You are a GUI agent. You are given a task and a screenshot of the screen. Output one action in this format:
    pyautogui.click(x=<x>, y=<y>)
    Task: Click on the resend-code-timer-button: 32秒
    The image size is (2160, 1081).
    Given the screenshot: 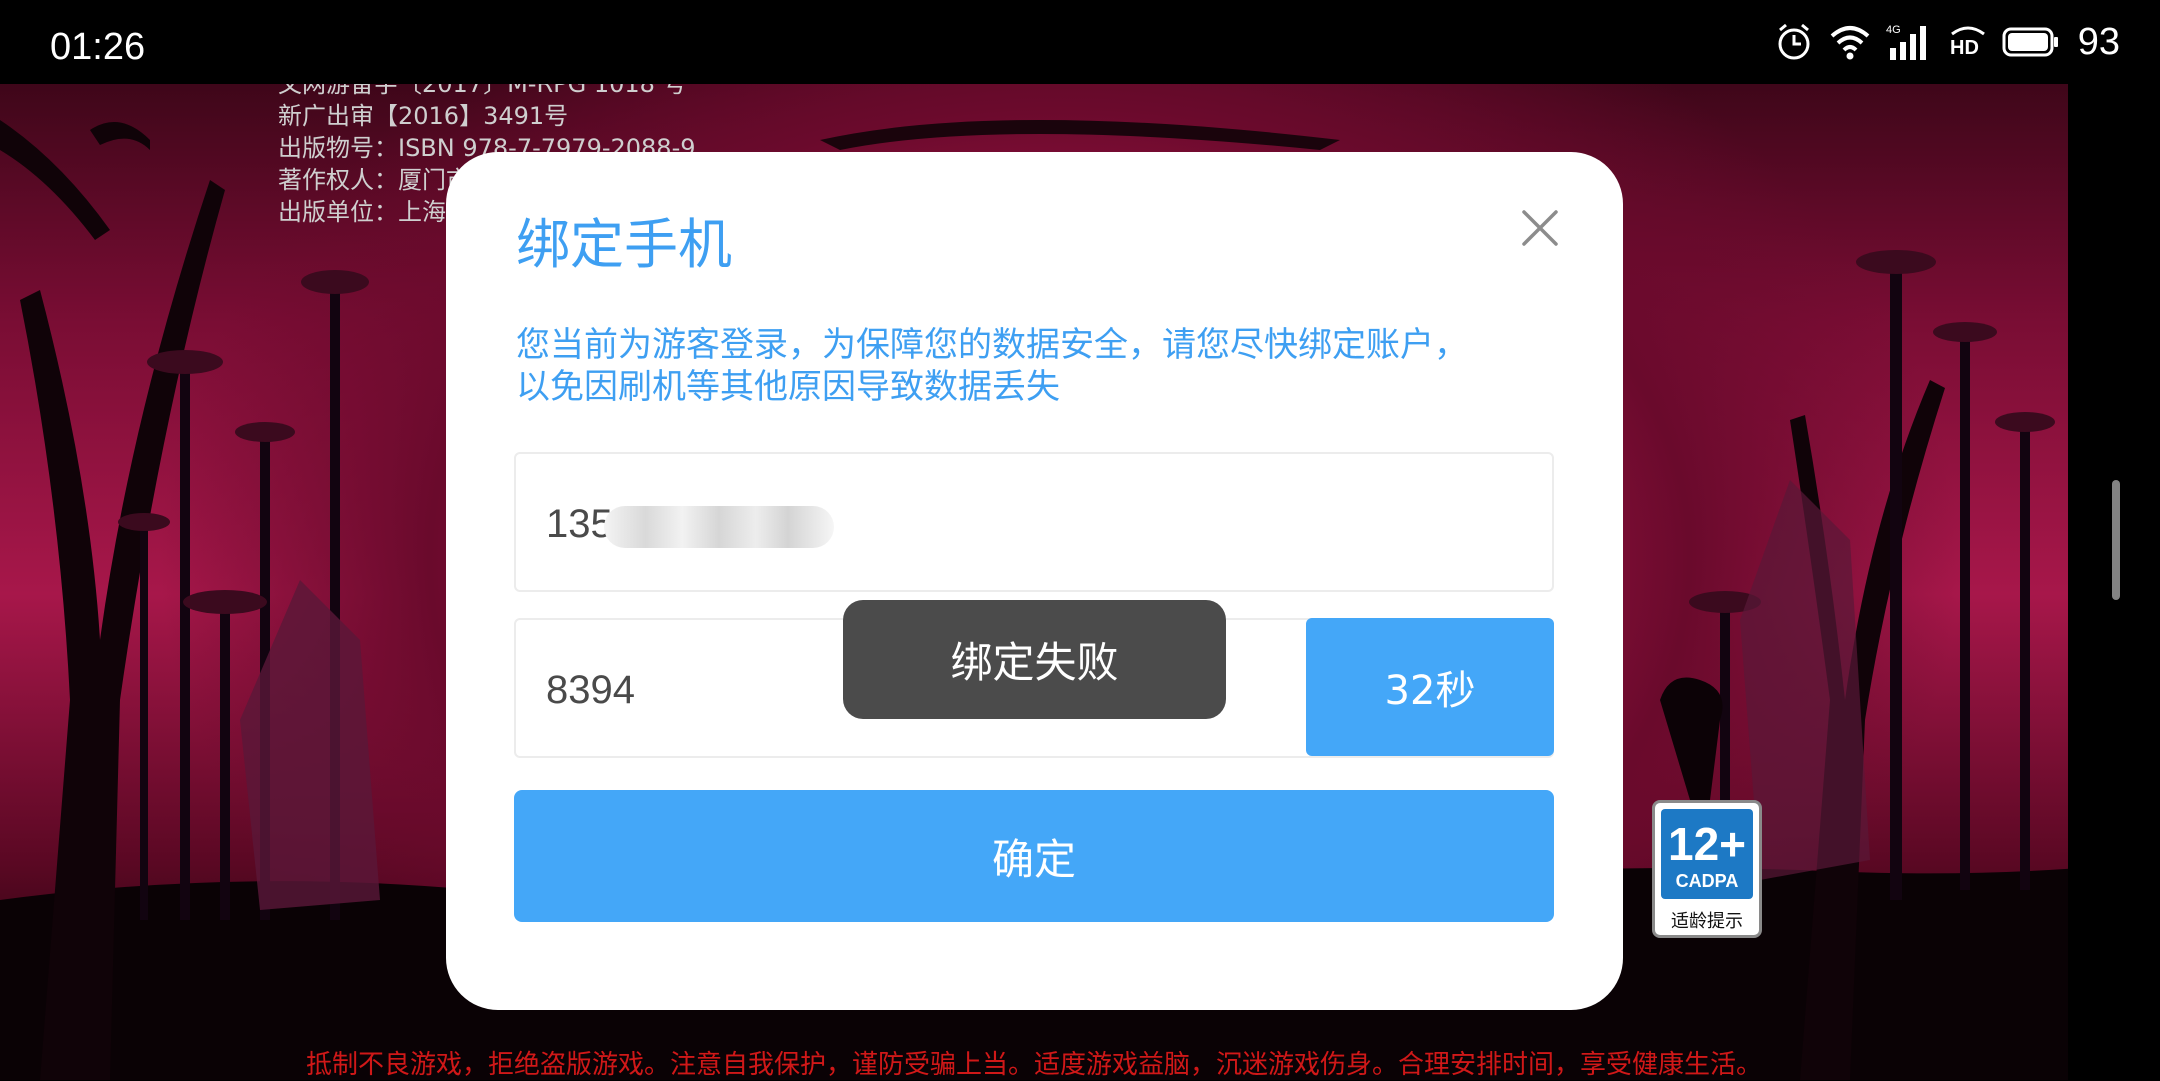 What is the action you would take?
    pyautogui.click(x=1430, y=687)
    